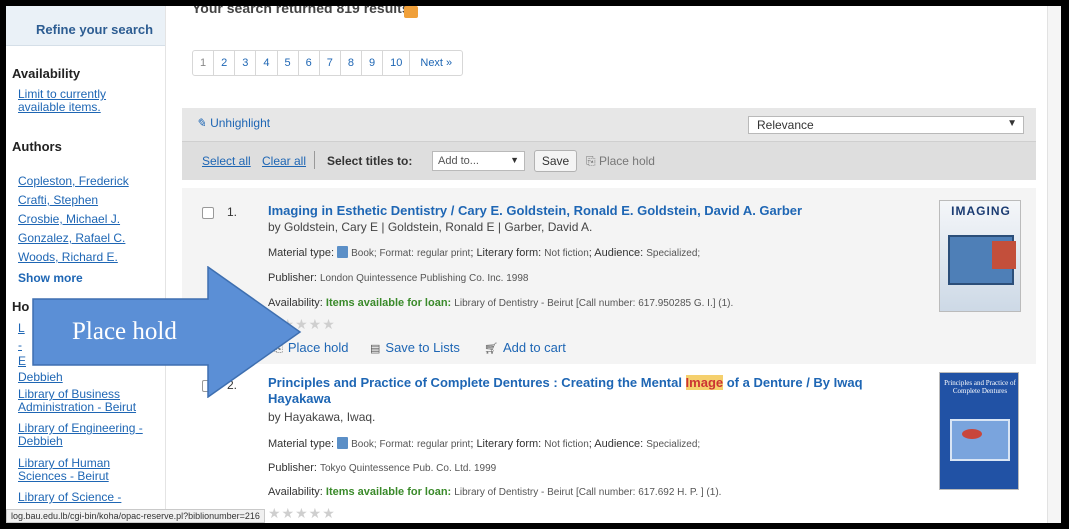  Describe the element at coordinates (534, 347) in the screenshot. I see `add-to-cart-label: Add to cart` at that location.